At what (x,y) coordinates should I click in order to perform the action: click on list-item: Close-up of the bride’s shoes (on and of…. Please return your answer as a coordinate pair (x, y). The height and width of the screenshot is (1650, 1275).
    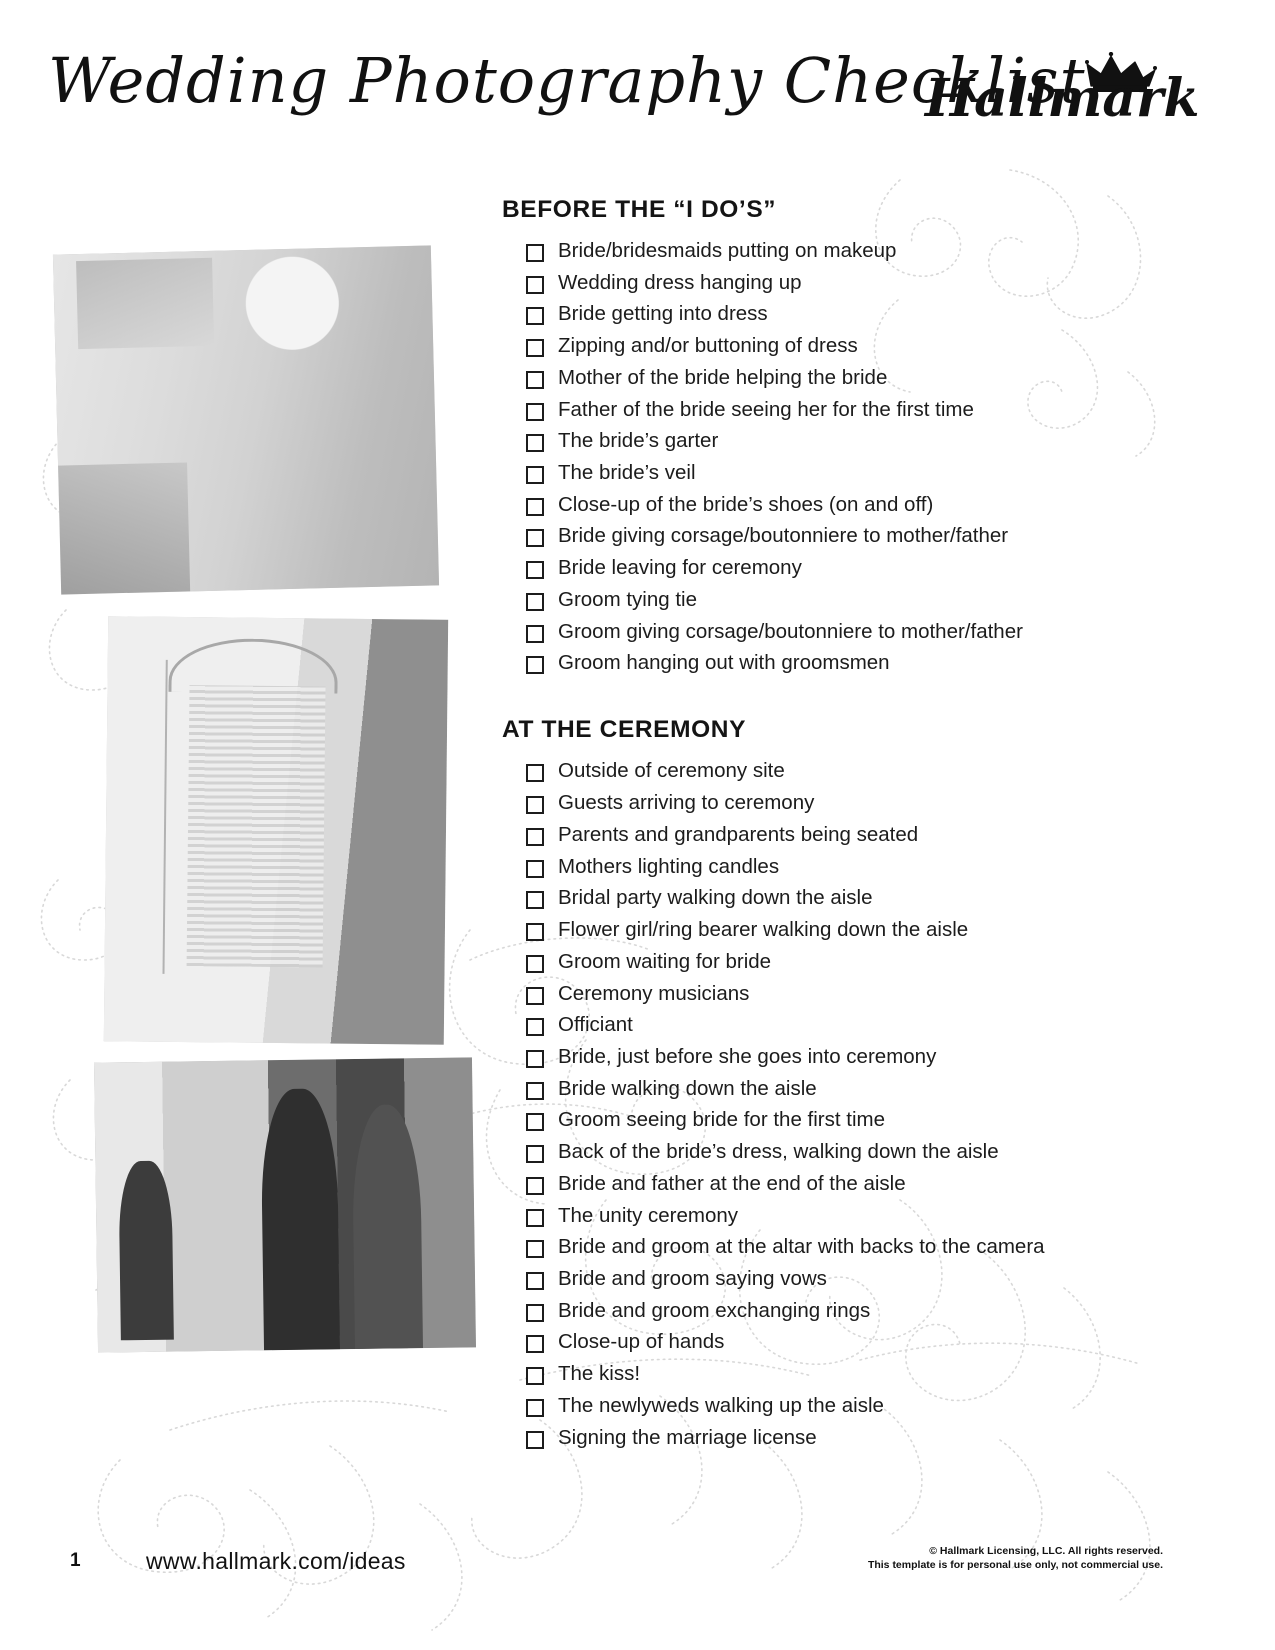
    Looking at the image, I should click on (833, 504).